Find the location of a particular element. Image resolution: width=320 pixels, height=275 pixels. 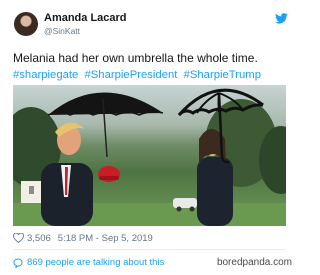

talking-text: 869 people are talking about this is located at coordinates (95, 262).